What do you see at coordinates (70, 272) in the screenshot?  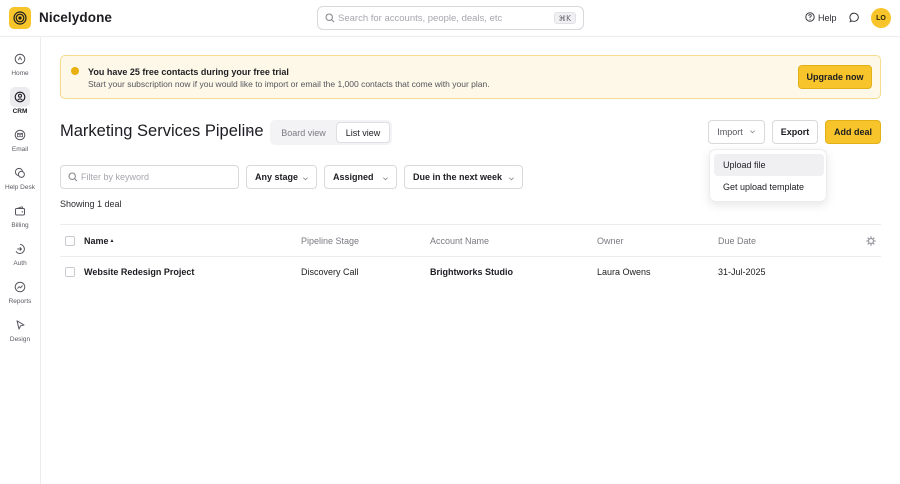 I see `row-checkbox` at bounding box center [70, 272].